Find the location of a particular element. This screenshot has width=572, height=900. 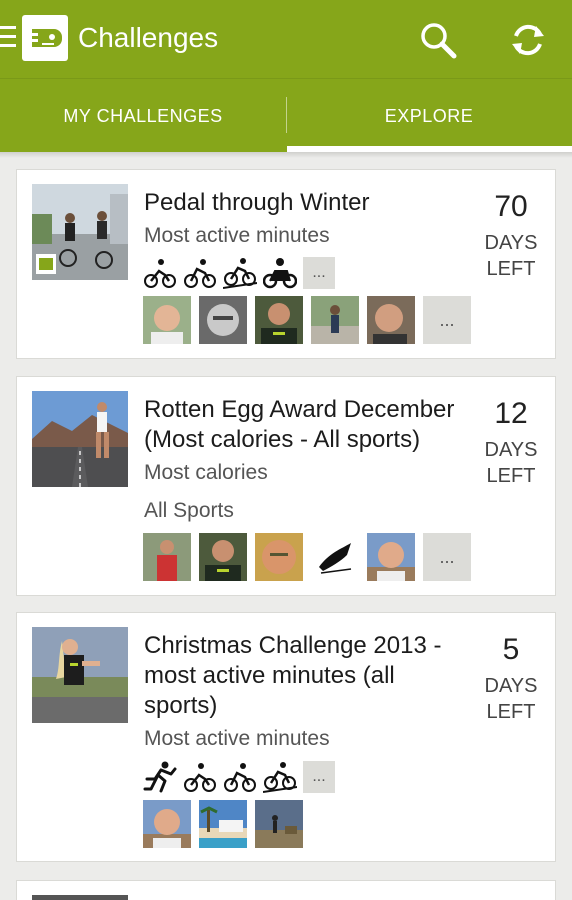

refresh-icon is located at coordinates (528, 40).